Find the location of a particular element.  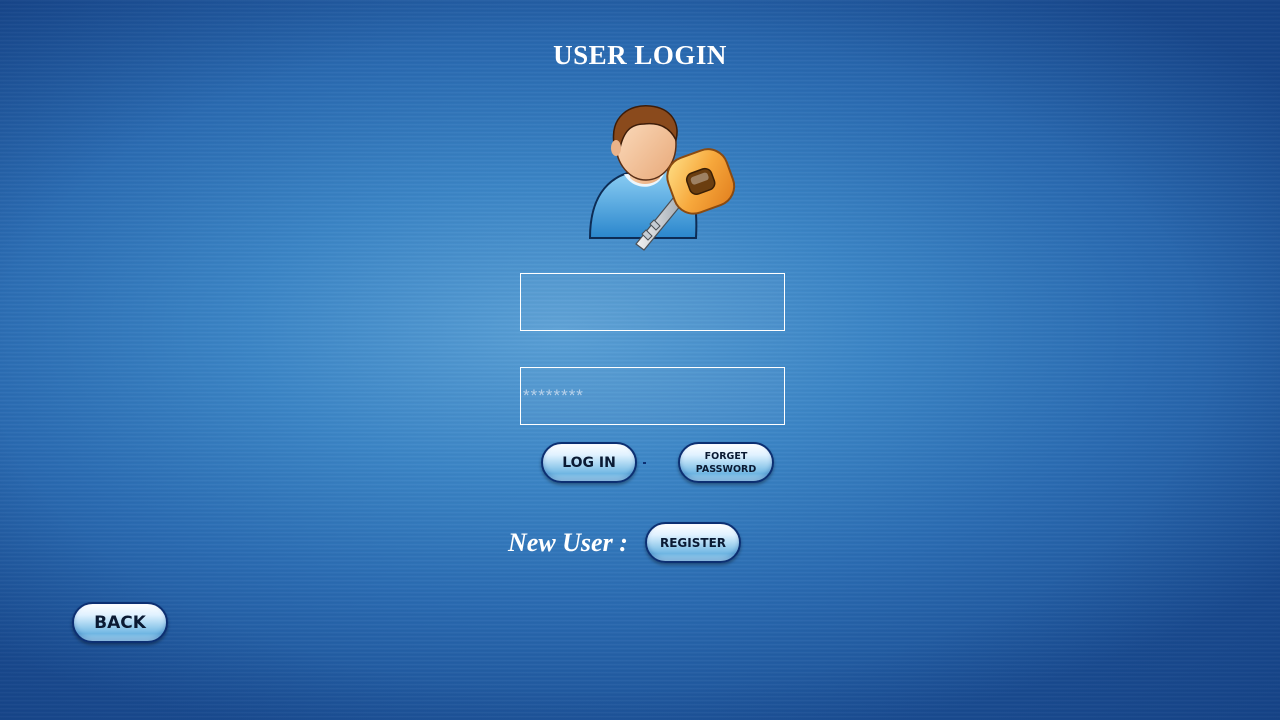

page-title: USER LOGIN is located at coordinates (640, 55).